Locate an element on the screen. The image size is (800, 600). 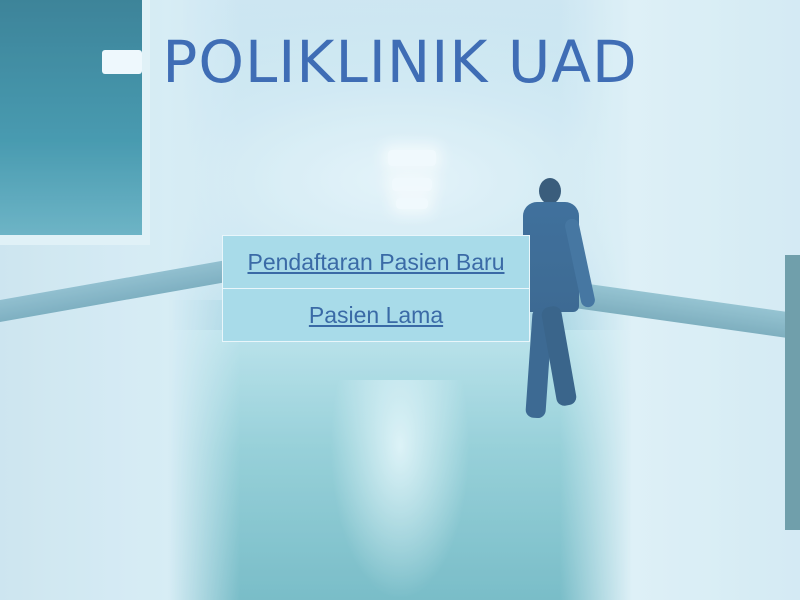
menu-item-existing-patient: Pasien Lama is located at coordinates (376, 315).